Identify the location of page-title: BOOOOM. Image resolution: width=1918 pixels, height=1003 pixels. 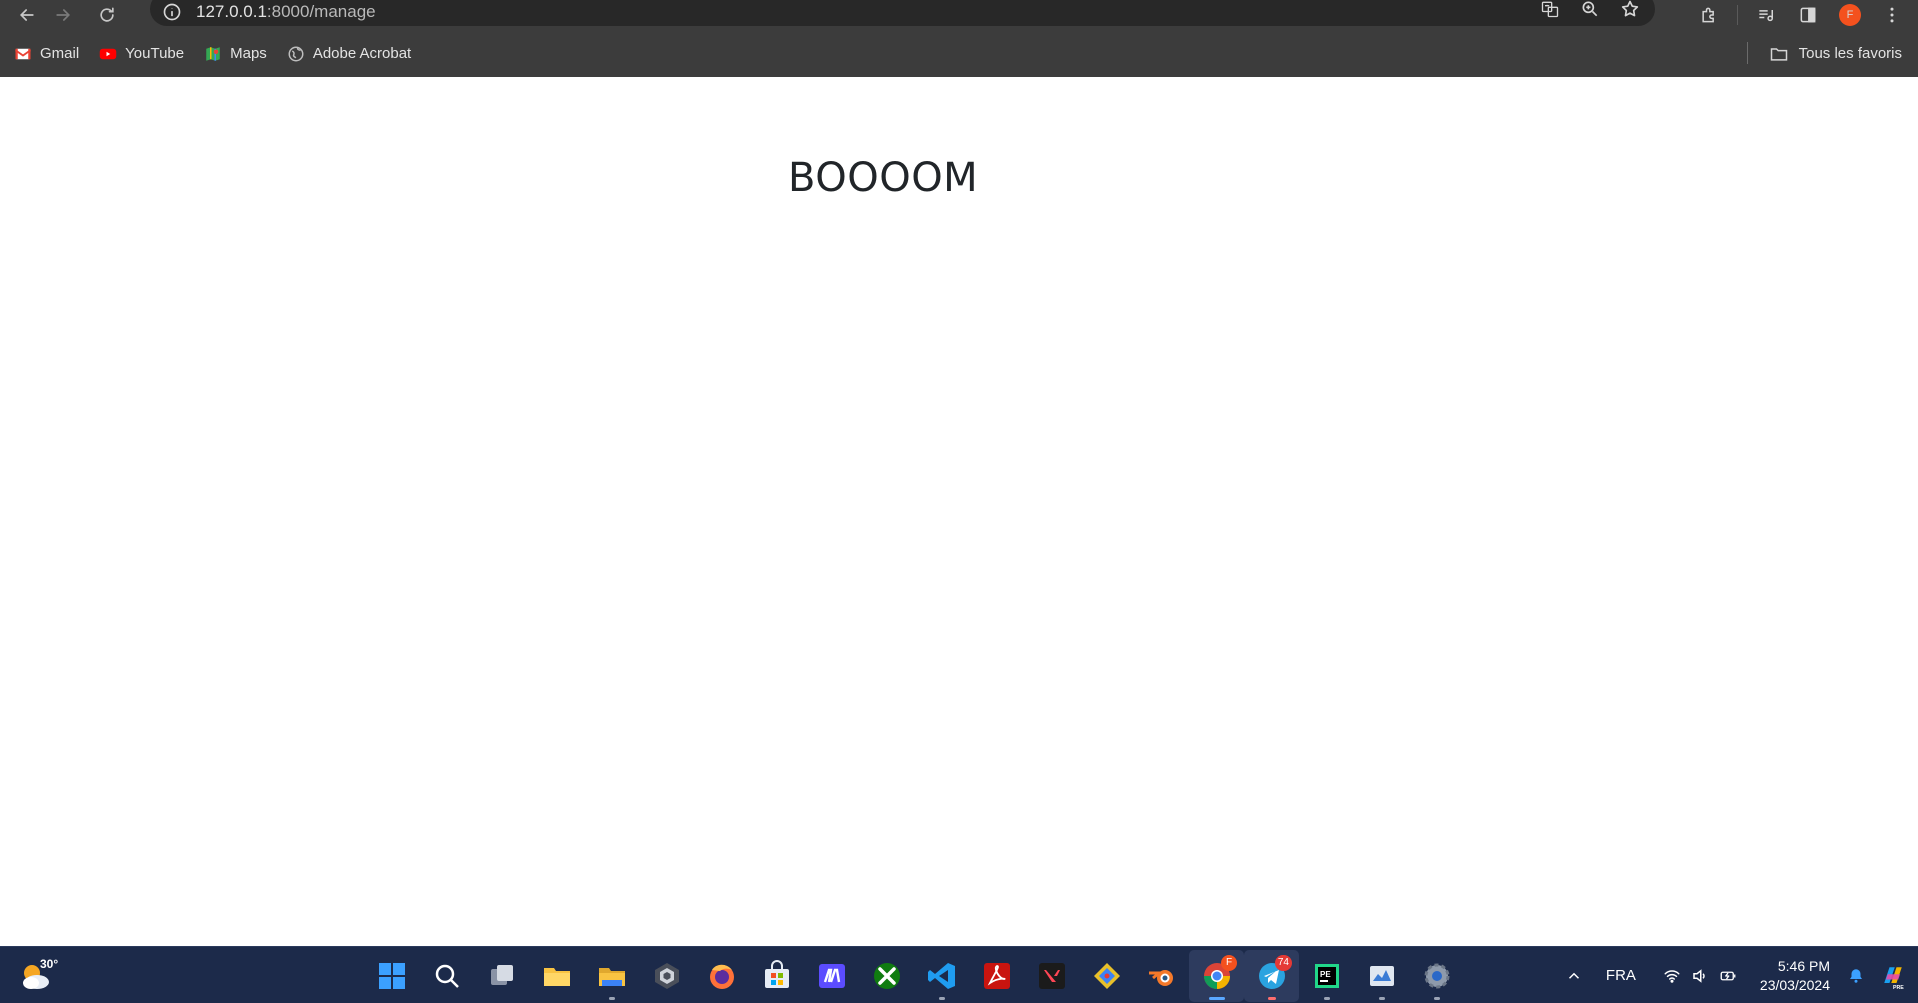
(883, 178).